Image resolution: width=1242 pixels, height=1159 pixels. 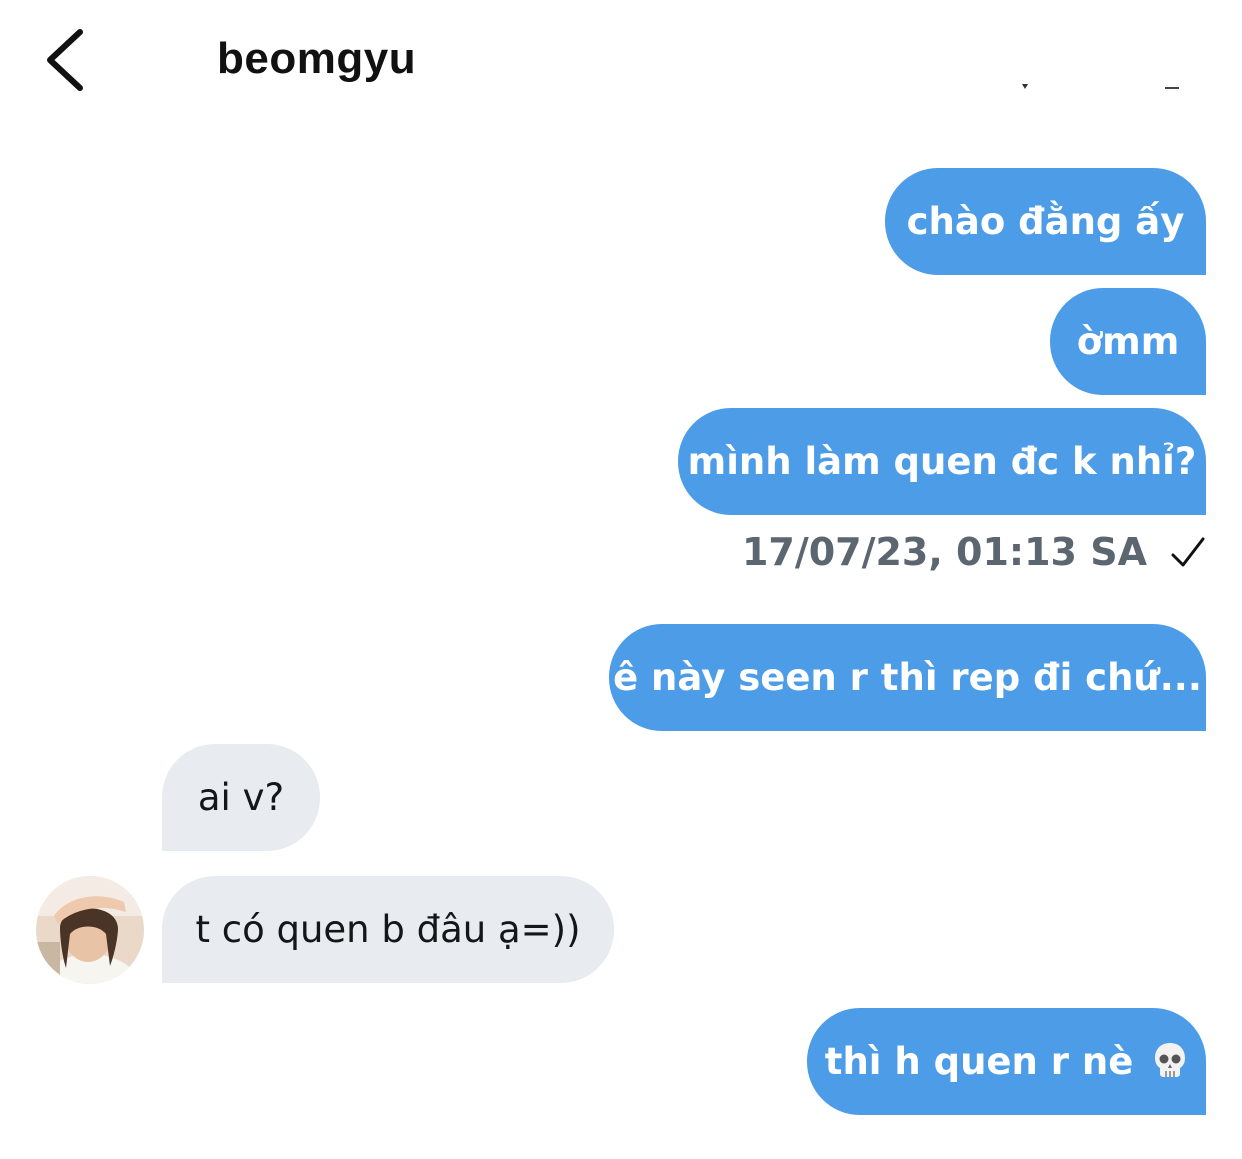 I want to click on outgoing-message: mình làm quen đc k nhỉ?, so click(x=942, y=461).